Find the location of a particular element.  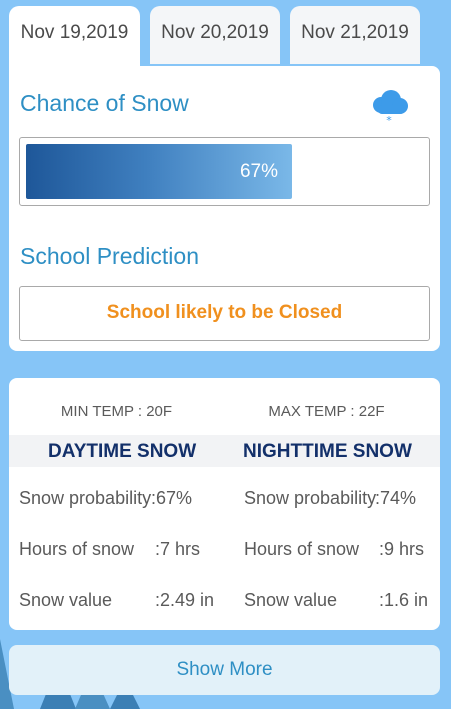

max-temp: MAX TEMP : 22F is located at coordinates (326, 411).